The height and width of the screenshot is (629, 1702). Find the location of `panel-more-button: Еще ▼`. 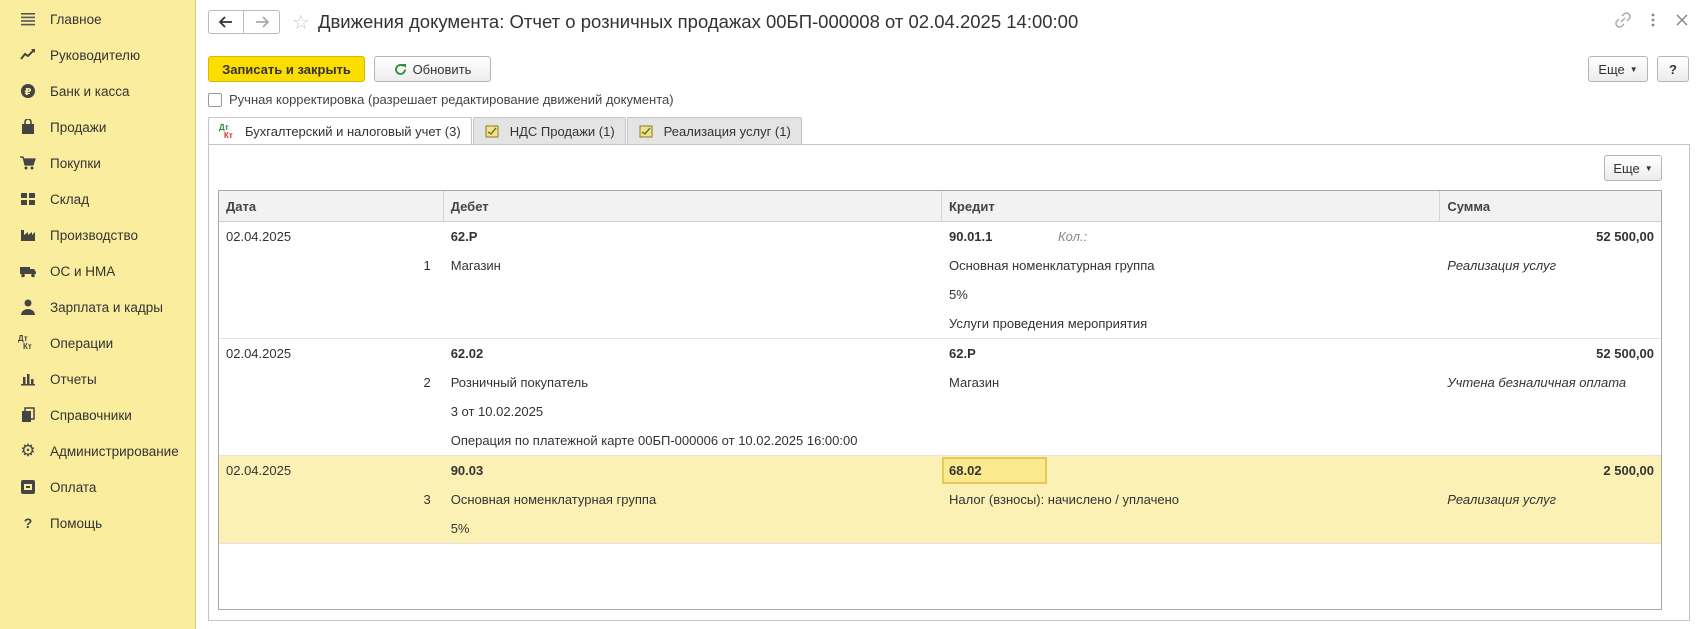

panel-more-button: Еще ▼ is located at coordinates (1633, 168).